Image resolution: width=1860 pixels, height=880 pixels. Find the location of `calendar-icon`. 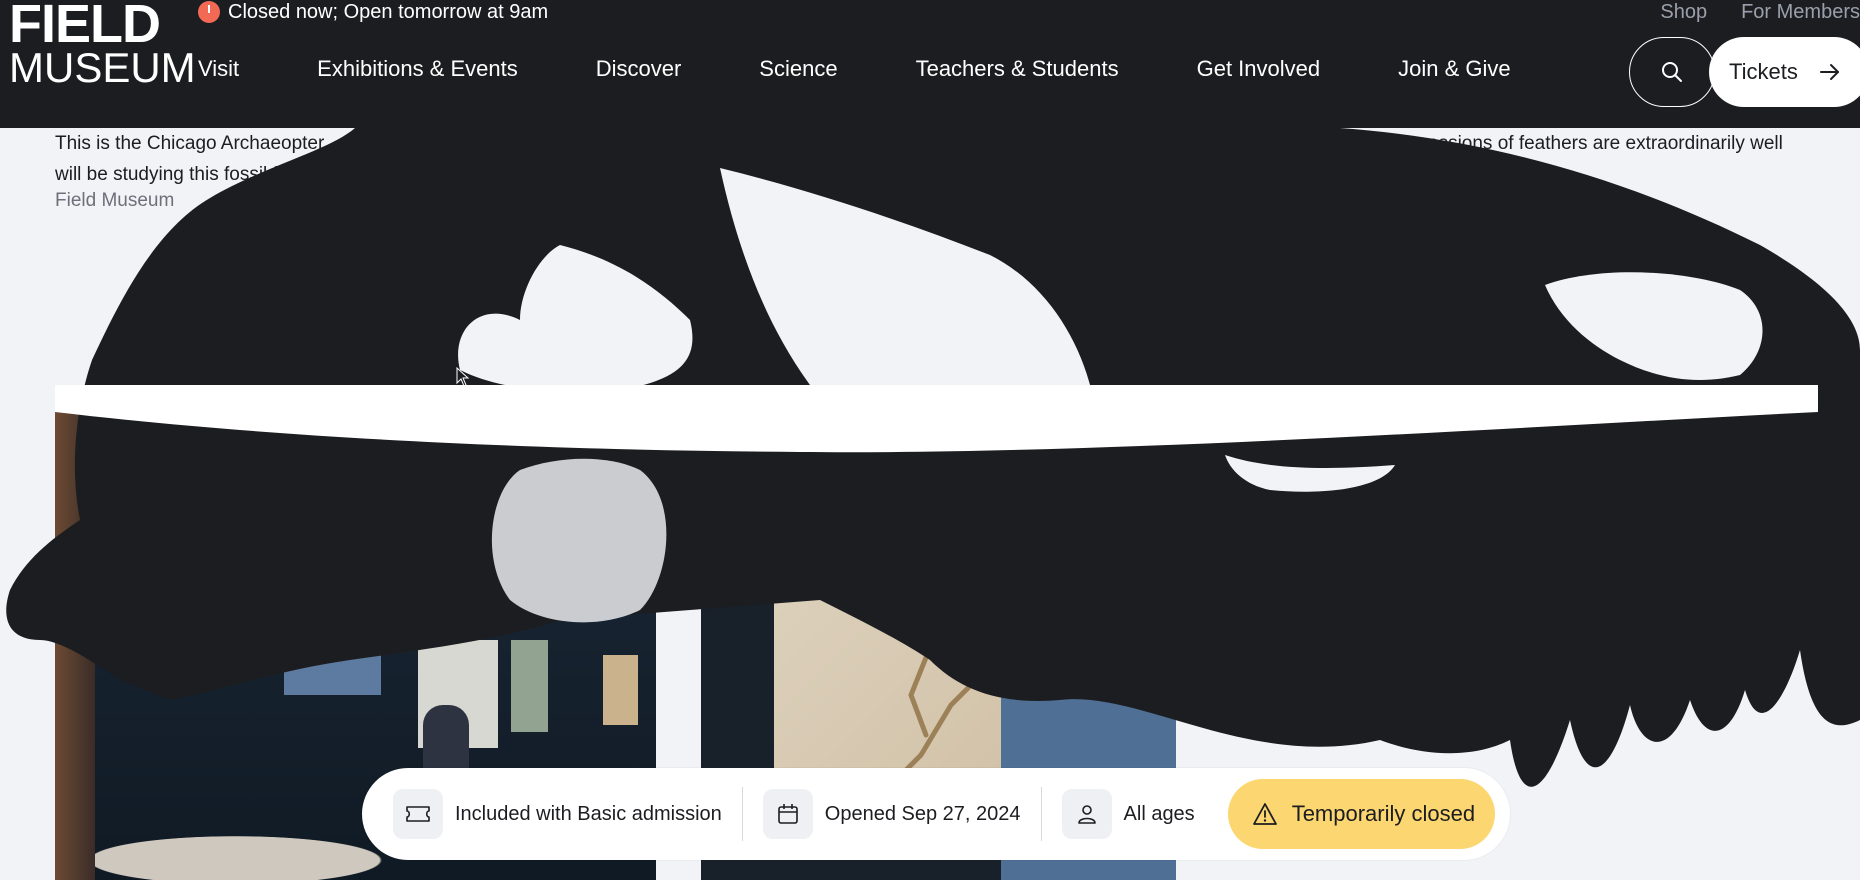

calendar-icon is located at coordinates (787, 814).